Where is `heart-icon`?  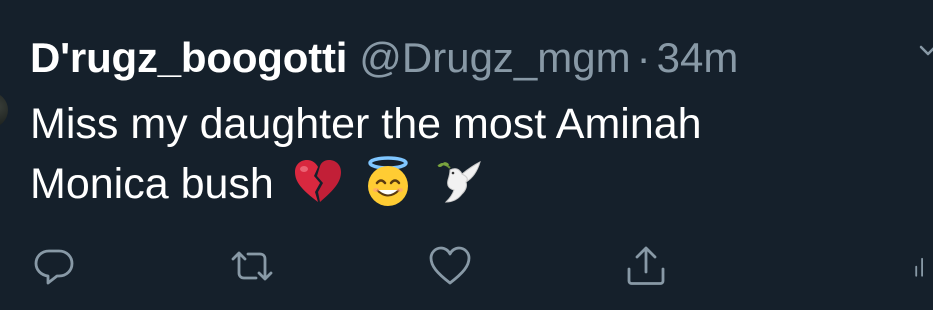 heart-icon is located at coordinates (450, 265).